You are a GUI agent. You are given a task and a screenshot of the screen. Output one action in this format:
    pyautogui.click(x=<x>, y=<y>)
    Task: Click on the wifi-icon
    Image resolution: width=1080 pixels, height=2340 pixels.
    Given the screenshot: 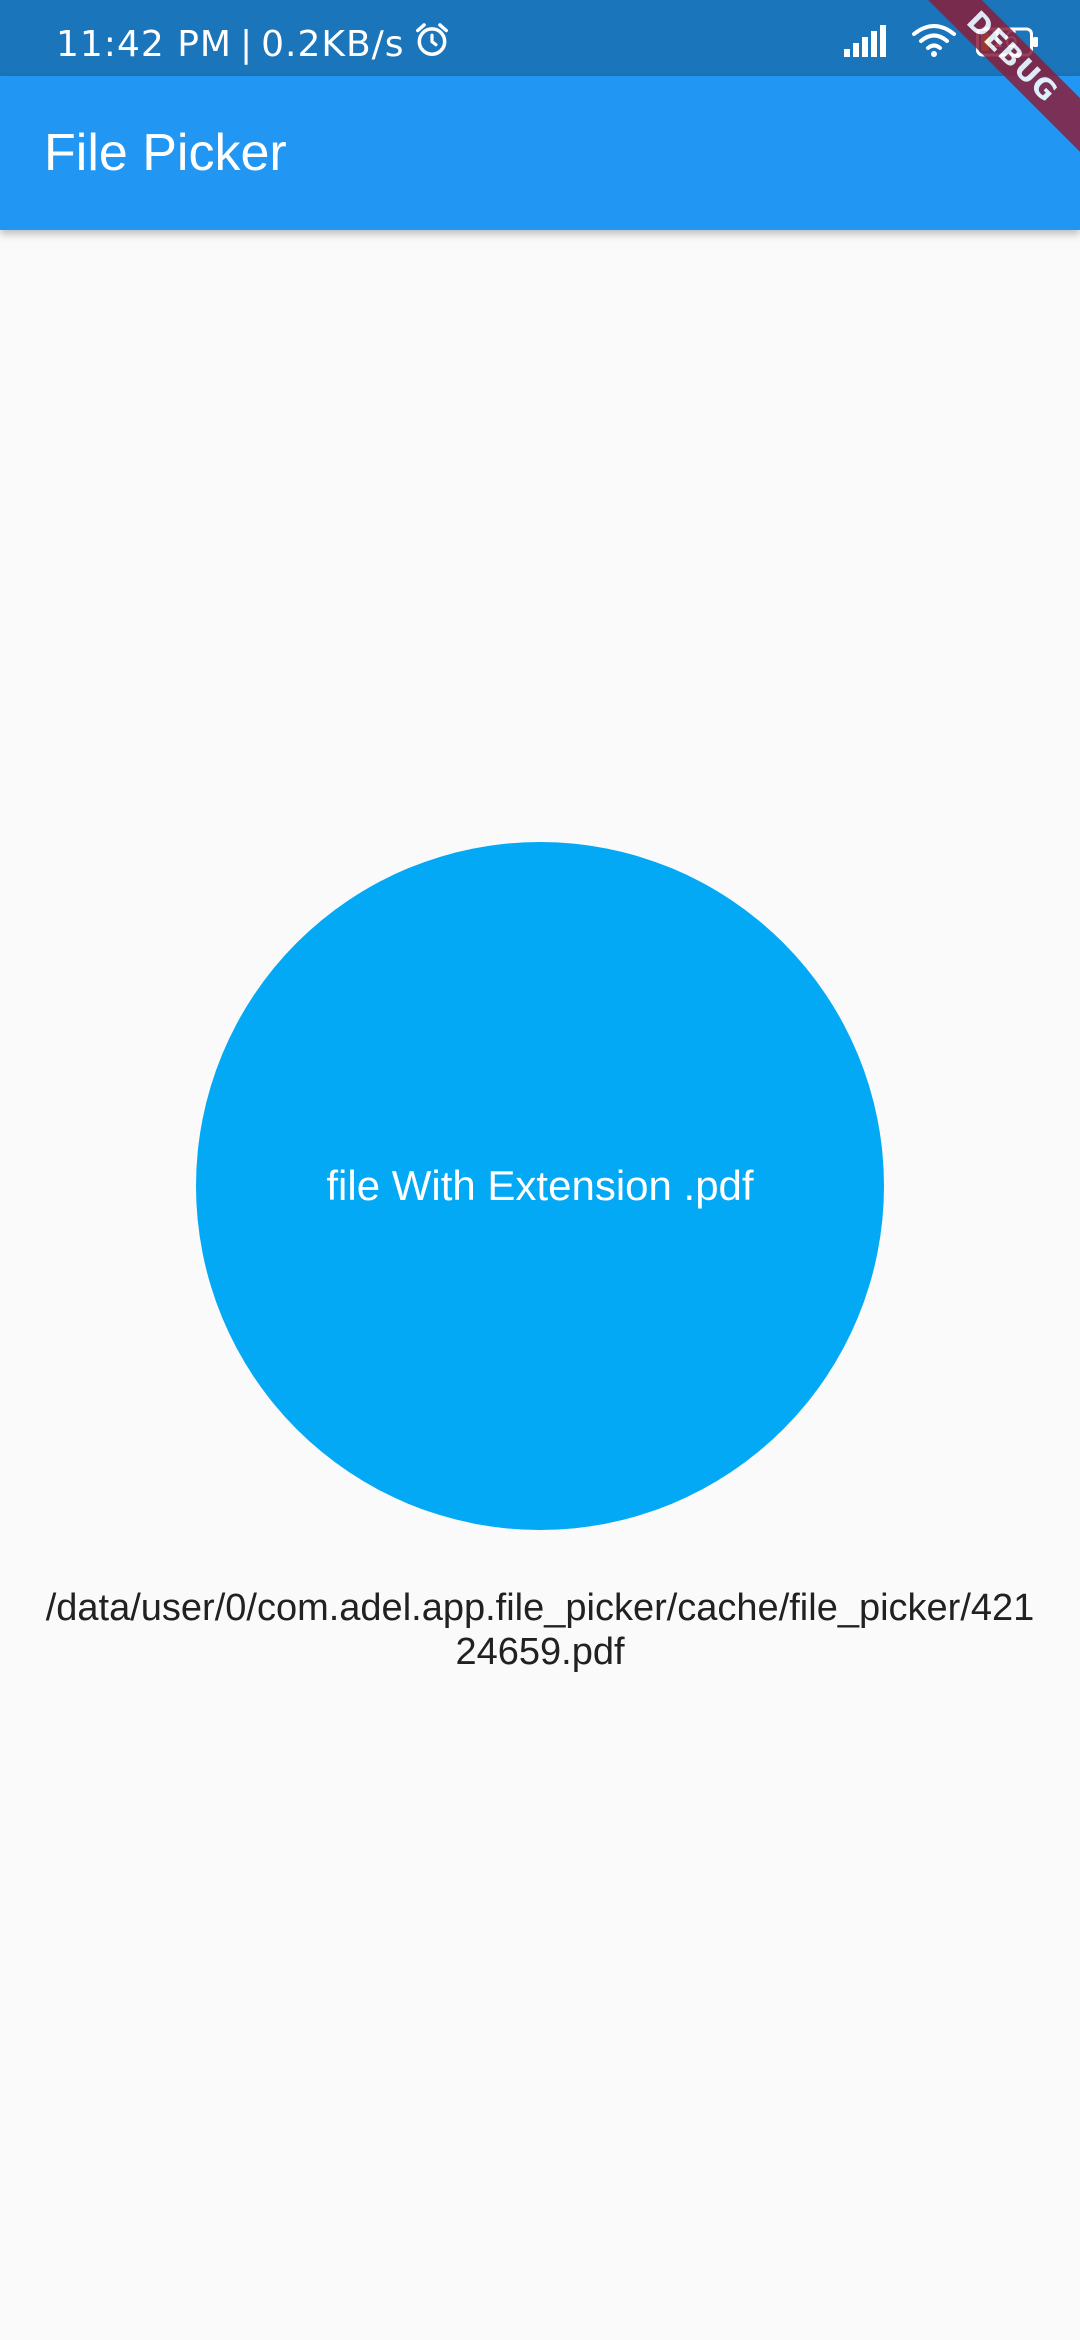 What is the action you would take?
    pyautogui.click(x=934, y=42)
    